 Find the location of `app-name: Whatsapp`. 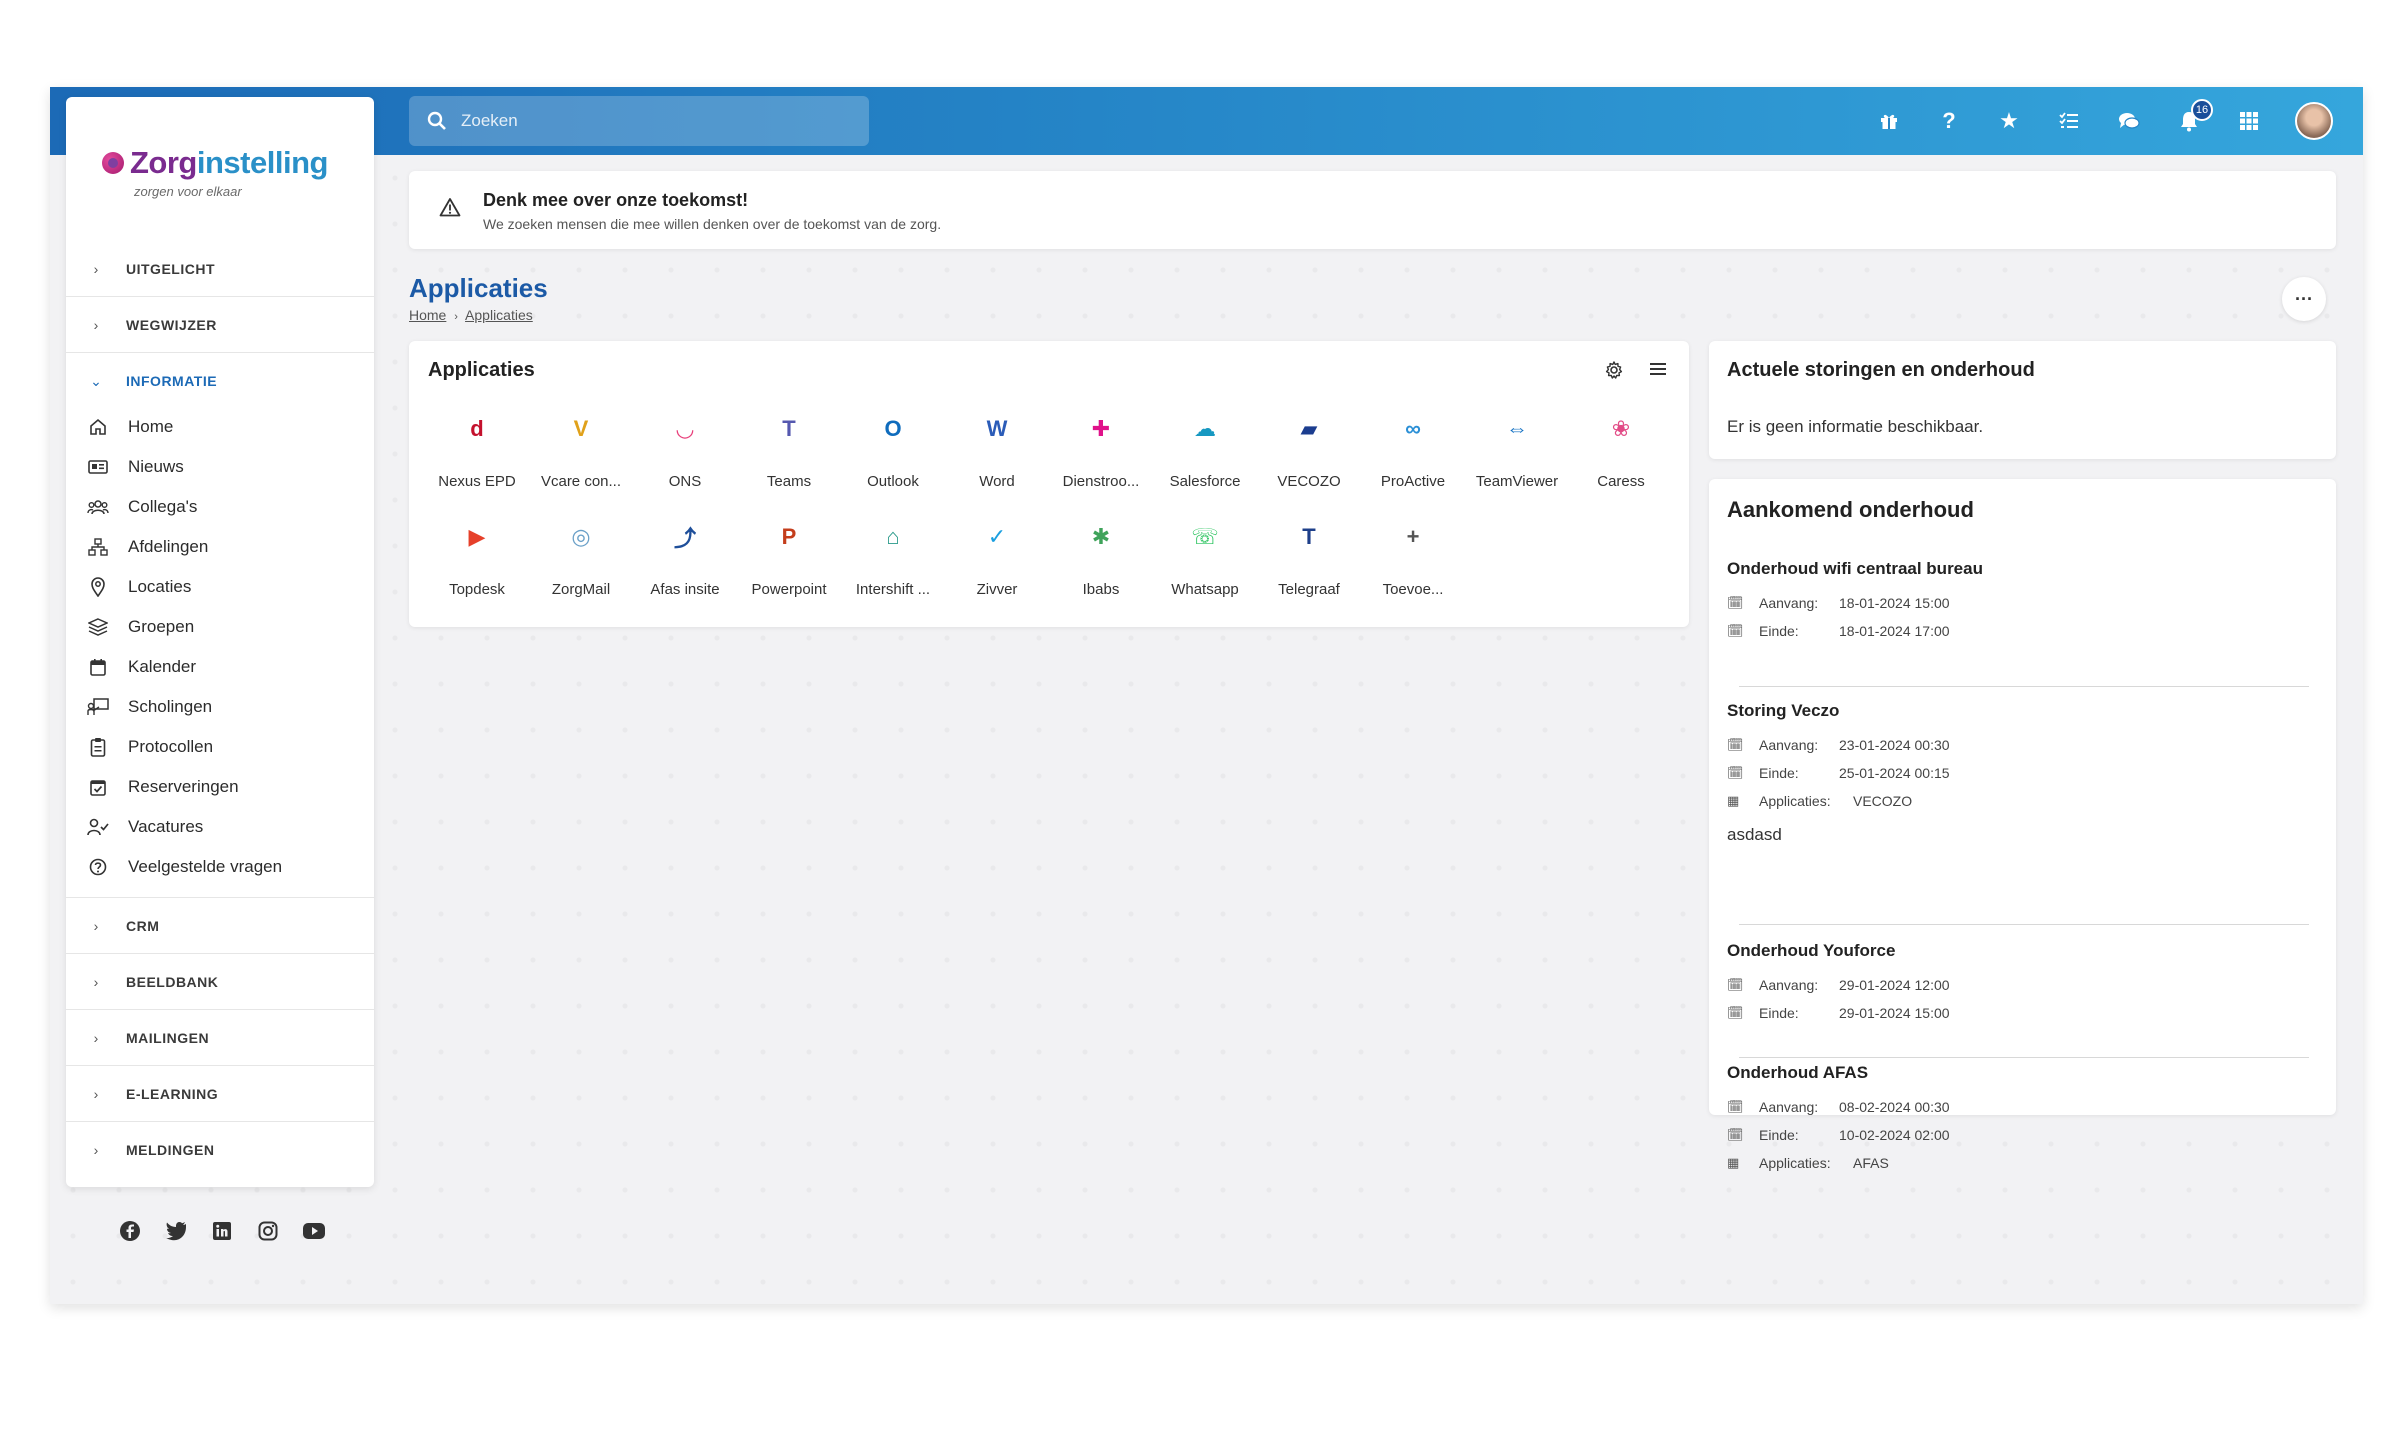

app-name: Whatsapp is located at coordinates (1205, 589).